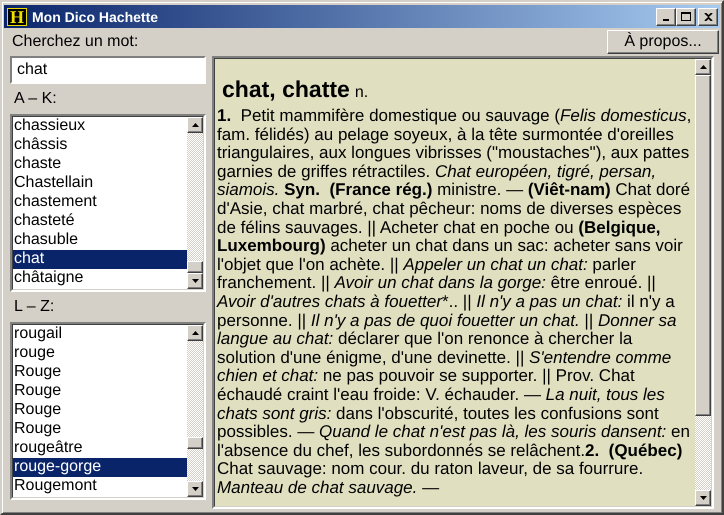 This screenshot has width=724, height=515. I want to click on list-item: châtaigne, so click(100, 278).